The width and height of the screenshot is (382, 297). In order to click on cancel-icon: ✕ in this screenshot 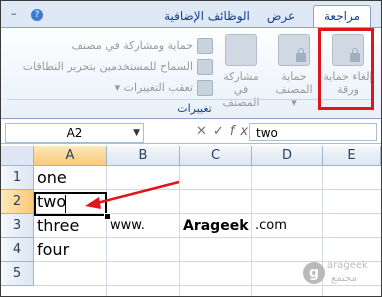, I will do `click(204, 131)`.